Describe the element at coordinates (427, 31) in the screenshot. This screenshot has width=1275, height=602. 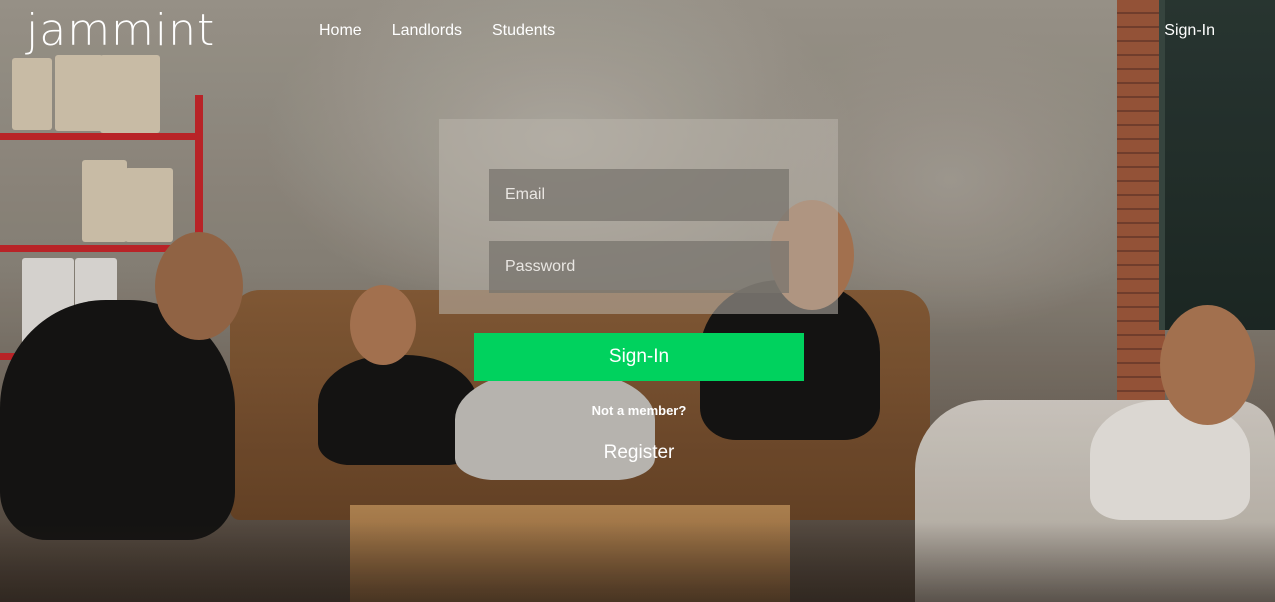
I see `nav-landlords-link: Landlords` at that location.